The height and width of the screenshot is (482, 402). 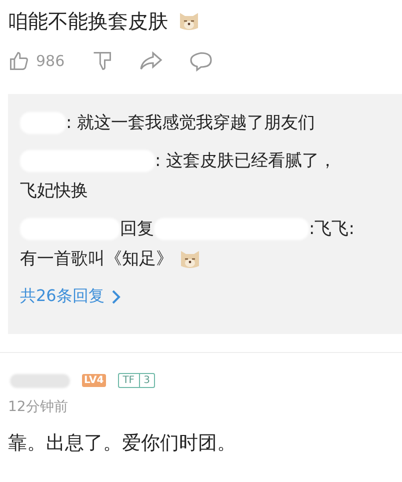 What do you see at coordinates (19, 61) in the screenshot?
I see `thumbs-up-icon` at bounding box center [19, 61].